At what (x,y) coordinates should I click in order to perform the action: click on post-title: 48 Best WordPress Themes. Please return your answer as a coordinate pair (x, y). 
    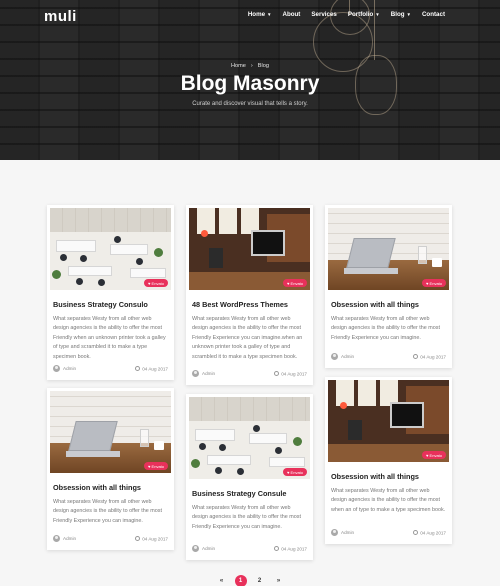
    Looking at the image, I should click on (249, 304).